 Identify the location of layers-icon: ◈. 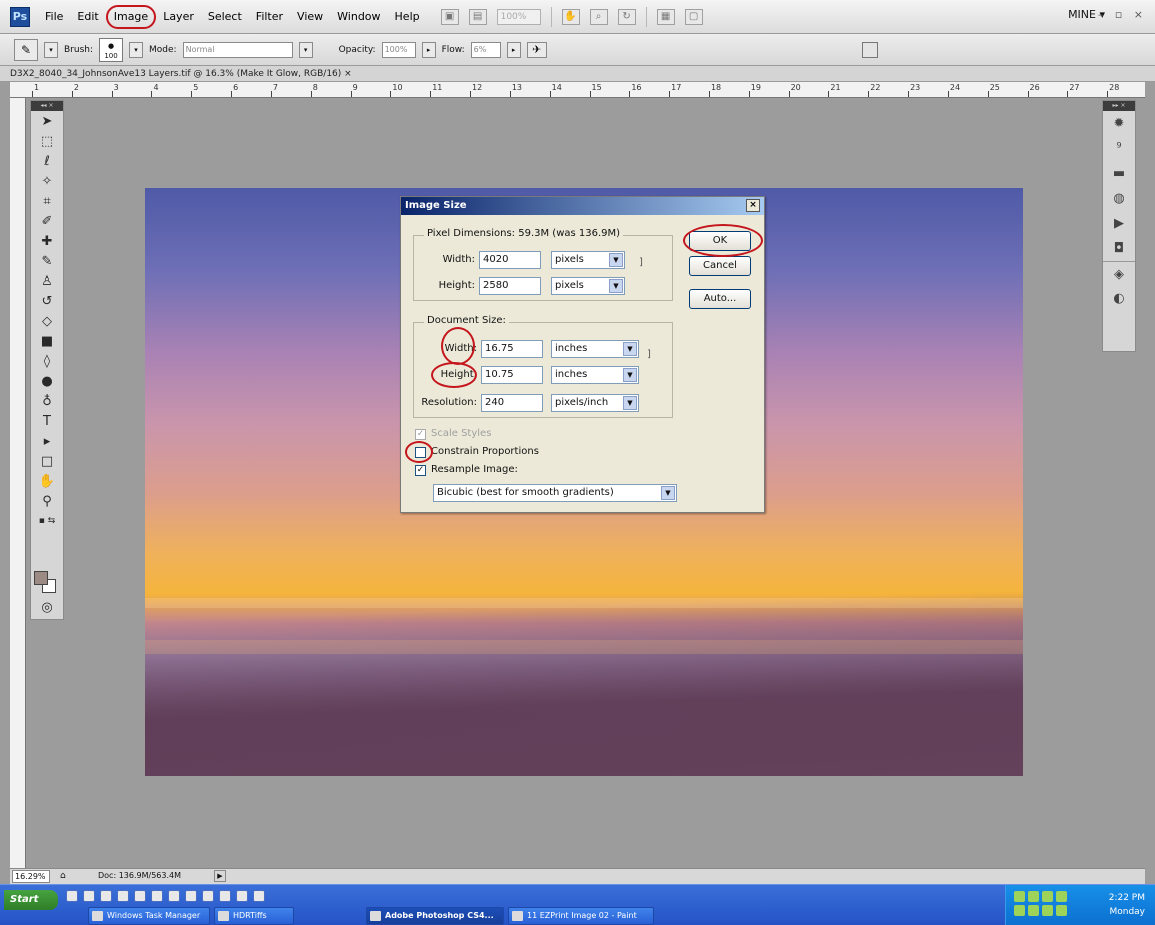
(1119, 273).